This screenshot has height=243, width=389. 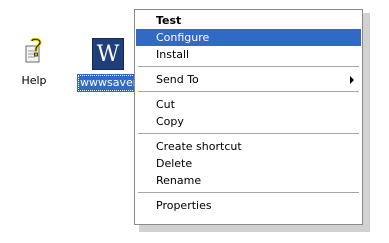 I want to click on menu-item-send-to: Send To, so click(x=248, y=79).